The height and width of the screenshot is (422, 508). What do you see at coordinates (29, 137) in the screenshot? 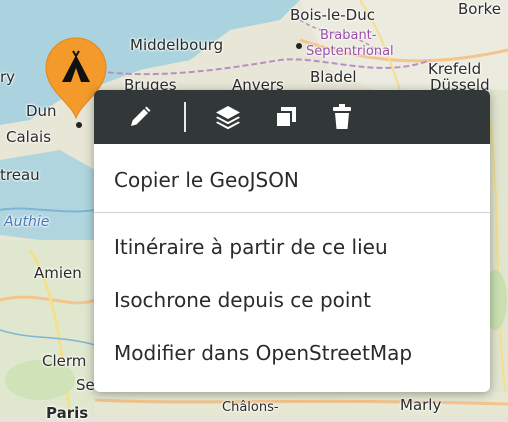
I see `map-label-calais: Calais` at bounding box center [29, 137].